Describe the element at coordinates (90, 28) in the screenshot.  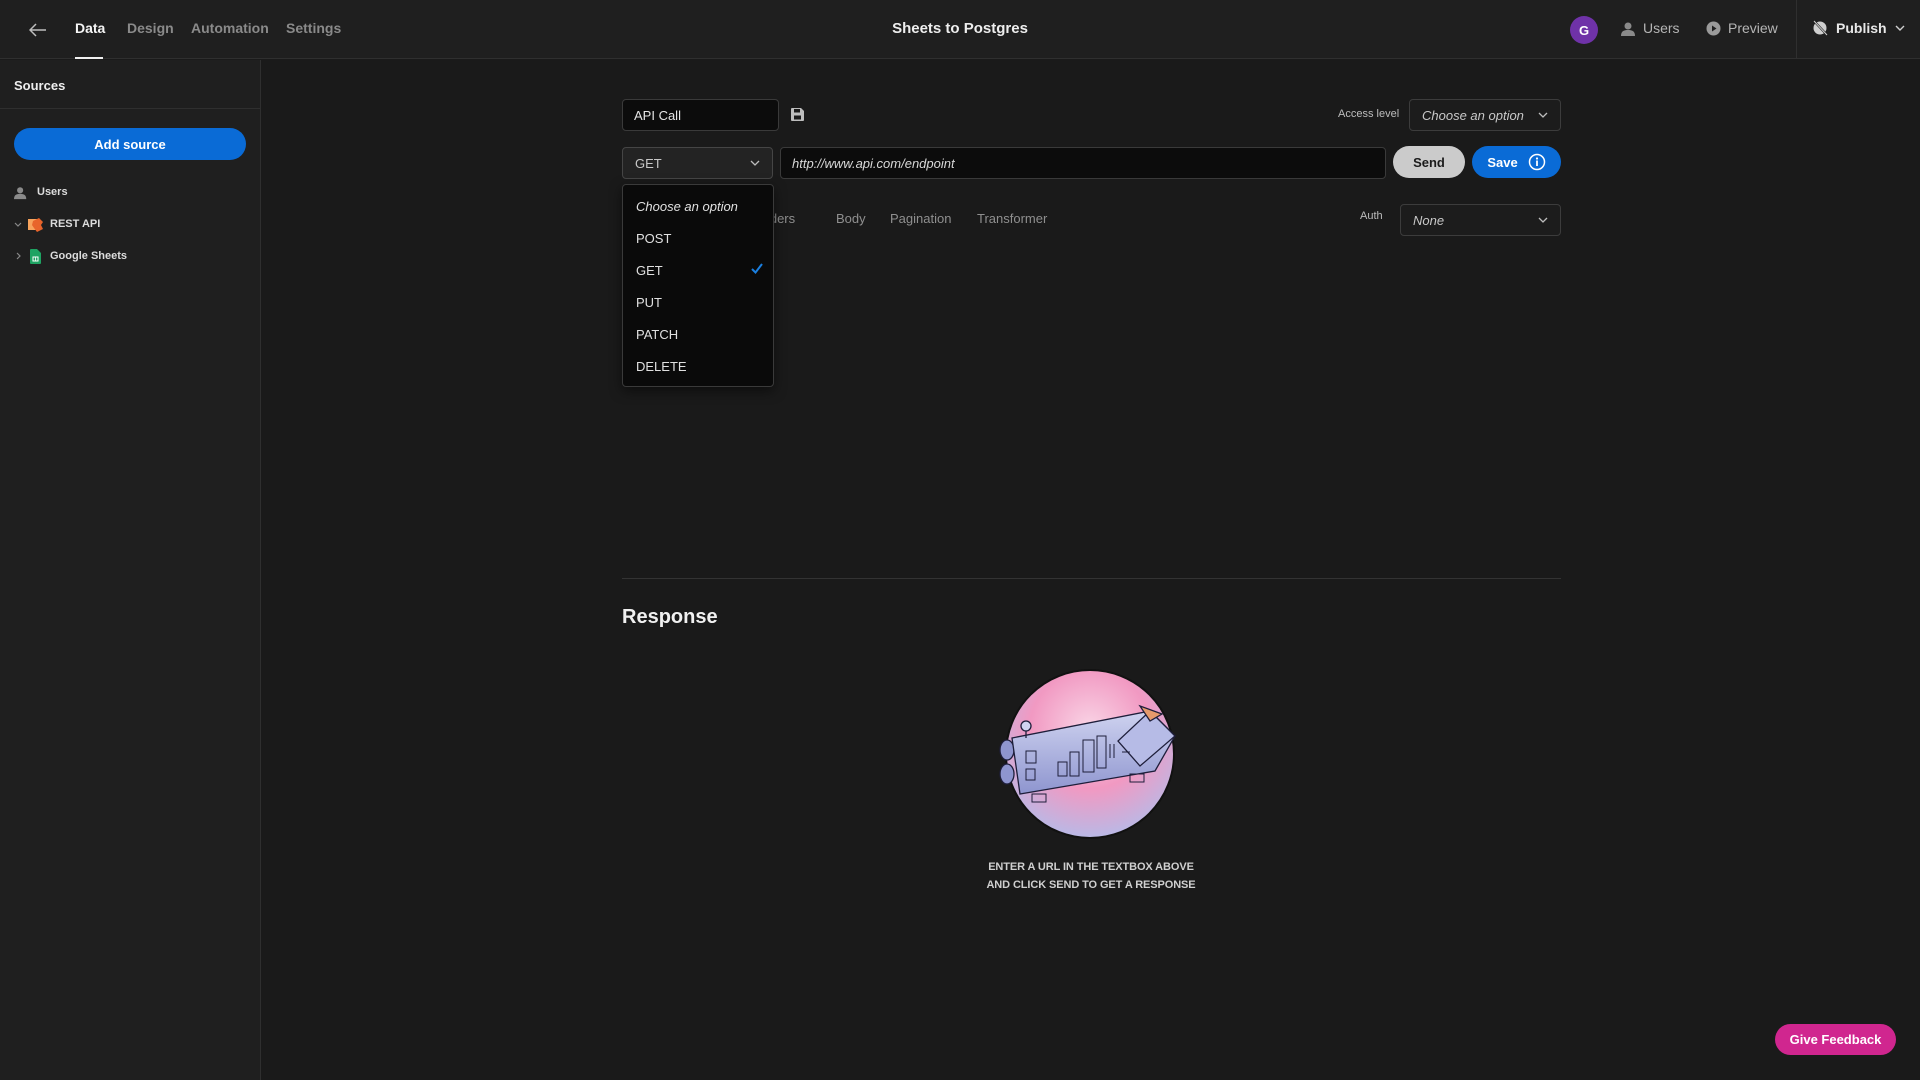
I see `tab-data: Data` at that location.